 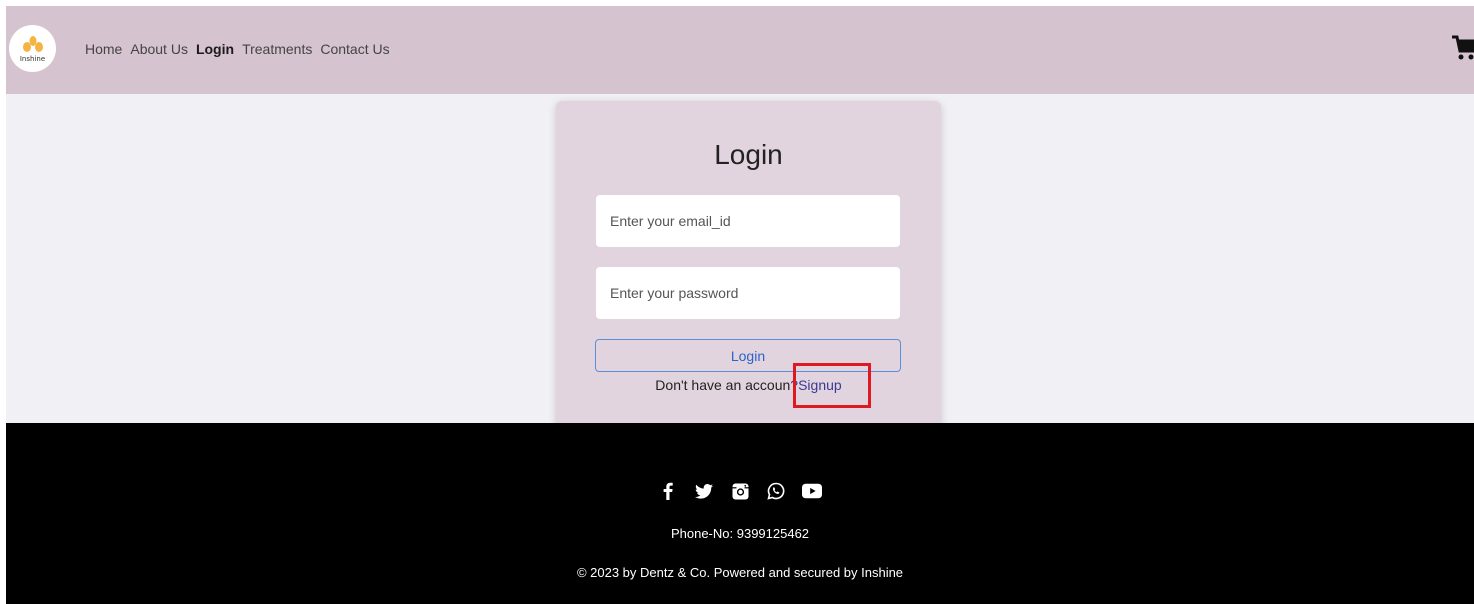 I want to click on email-input, so click(x=748, y=221).